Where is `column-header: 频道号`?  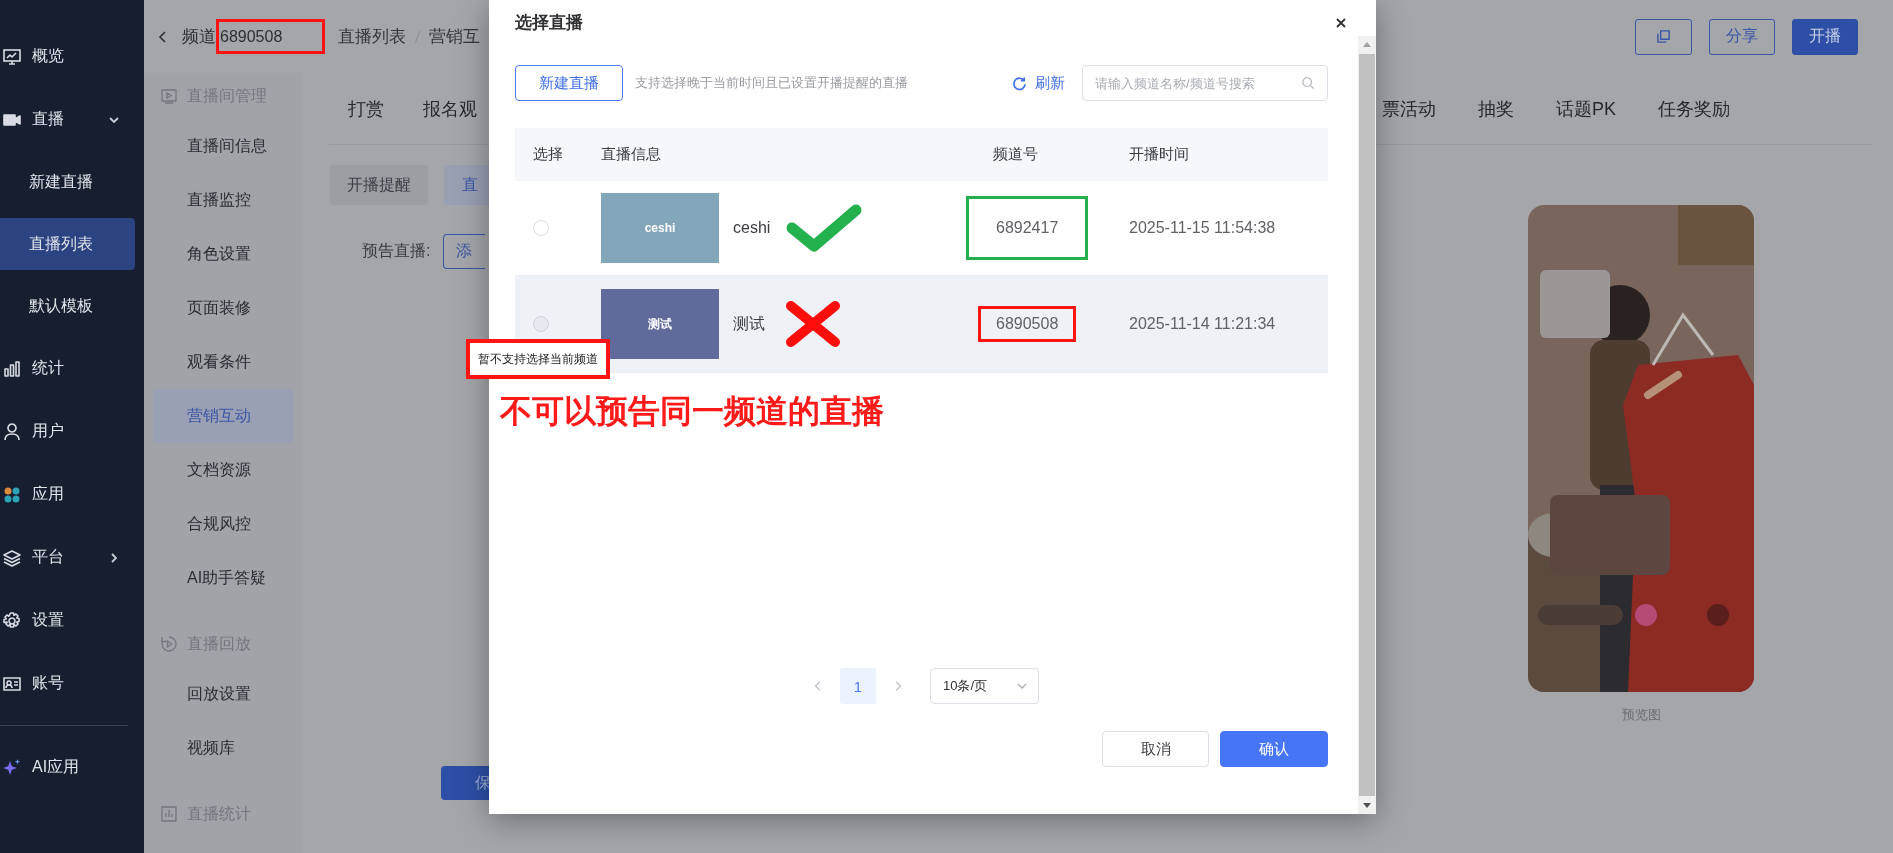 column-header: 频道号 is located at coordinates (1015, 154).